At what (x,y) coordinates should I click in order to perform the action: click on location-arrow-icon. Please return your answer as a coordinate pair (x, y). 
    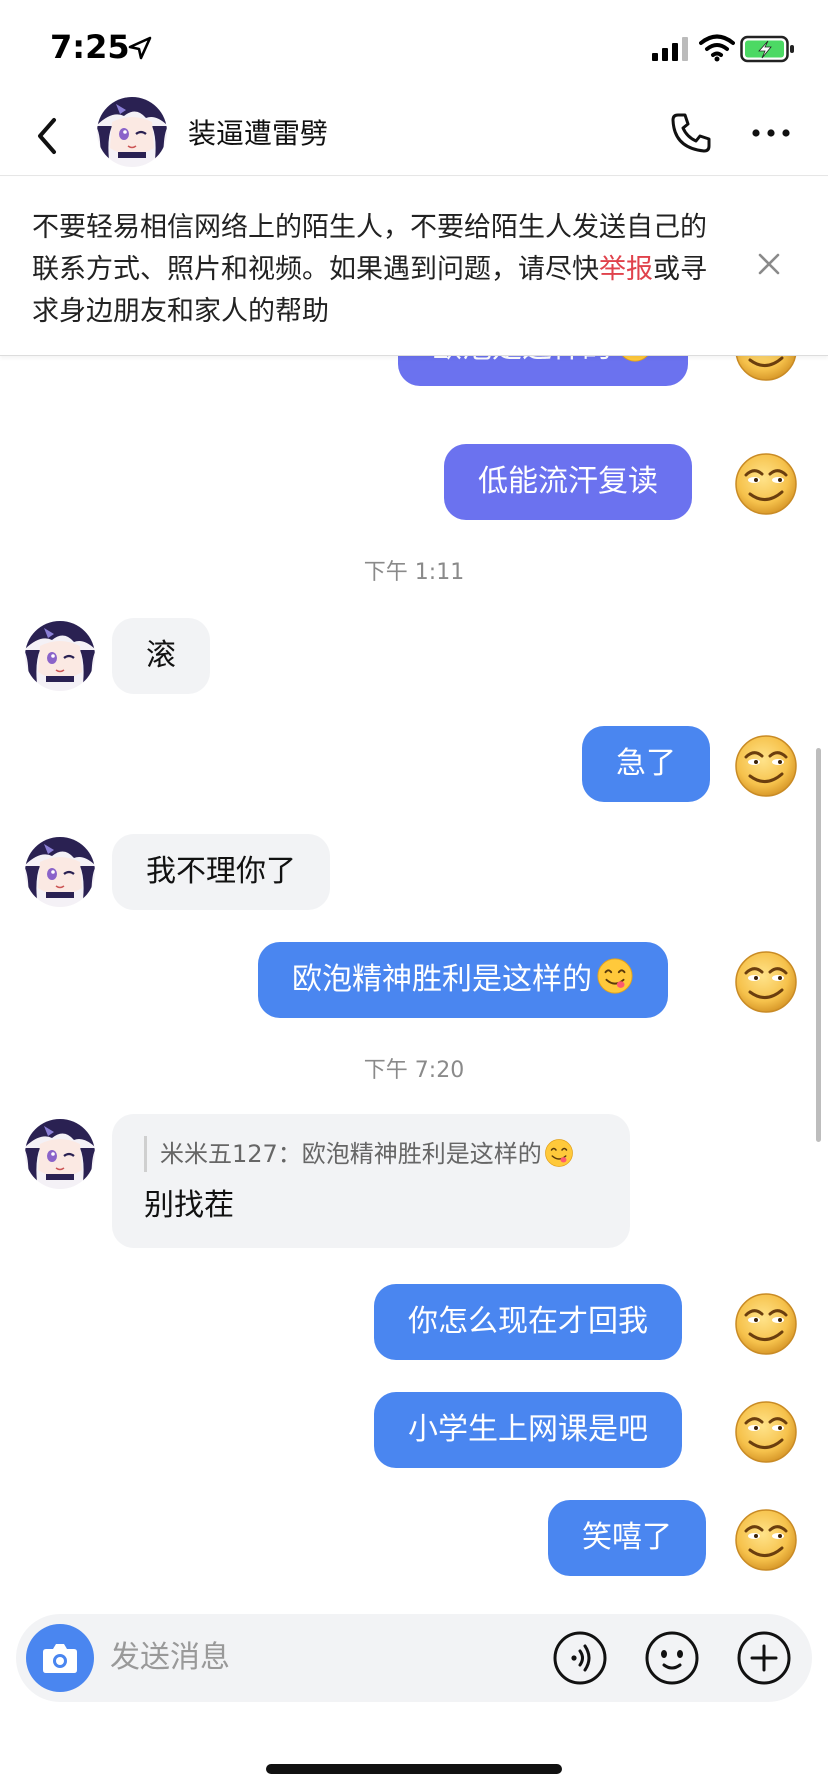
    Looking at the image, I should click on (140, 48).